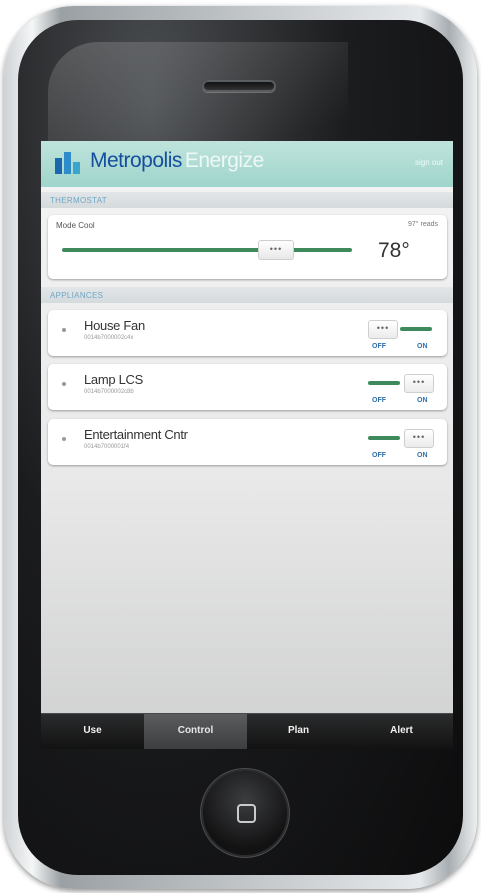 This screenshot has width=481, height=893. What do you see at coordinates (394, 250) in the screenshot?
I see `thermostat-temperature: 78°` at bounding box center [394, 250].